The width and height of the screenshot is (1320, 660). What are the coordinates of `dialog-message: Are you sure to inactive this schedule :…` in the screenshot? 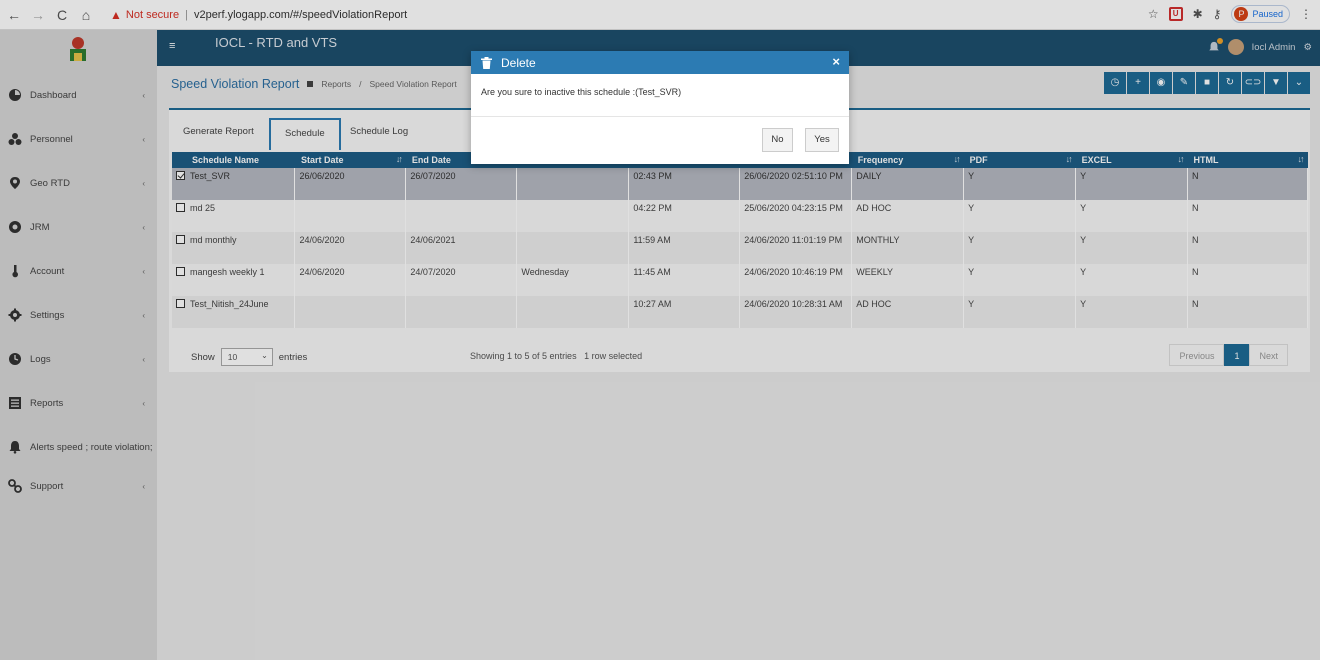 It's located at (660, 95).